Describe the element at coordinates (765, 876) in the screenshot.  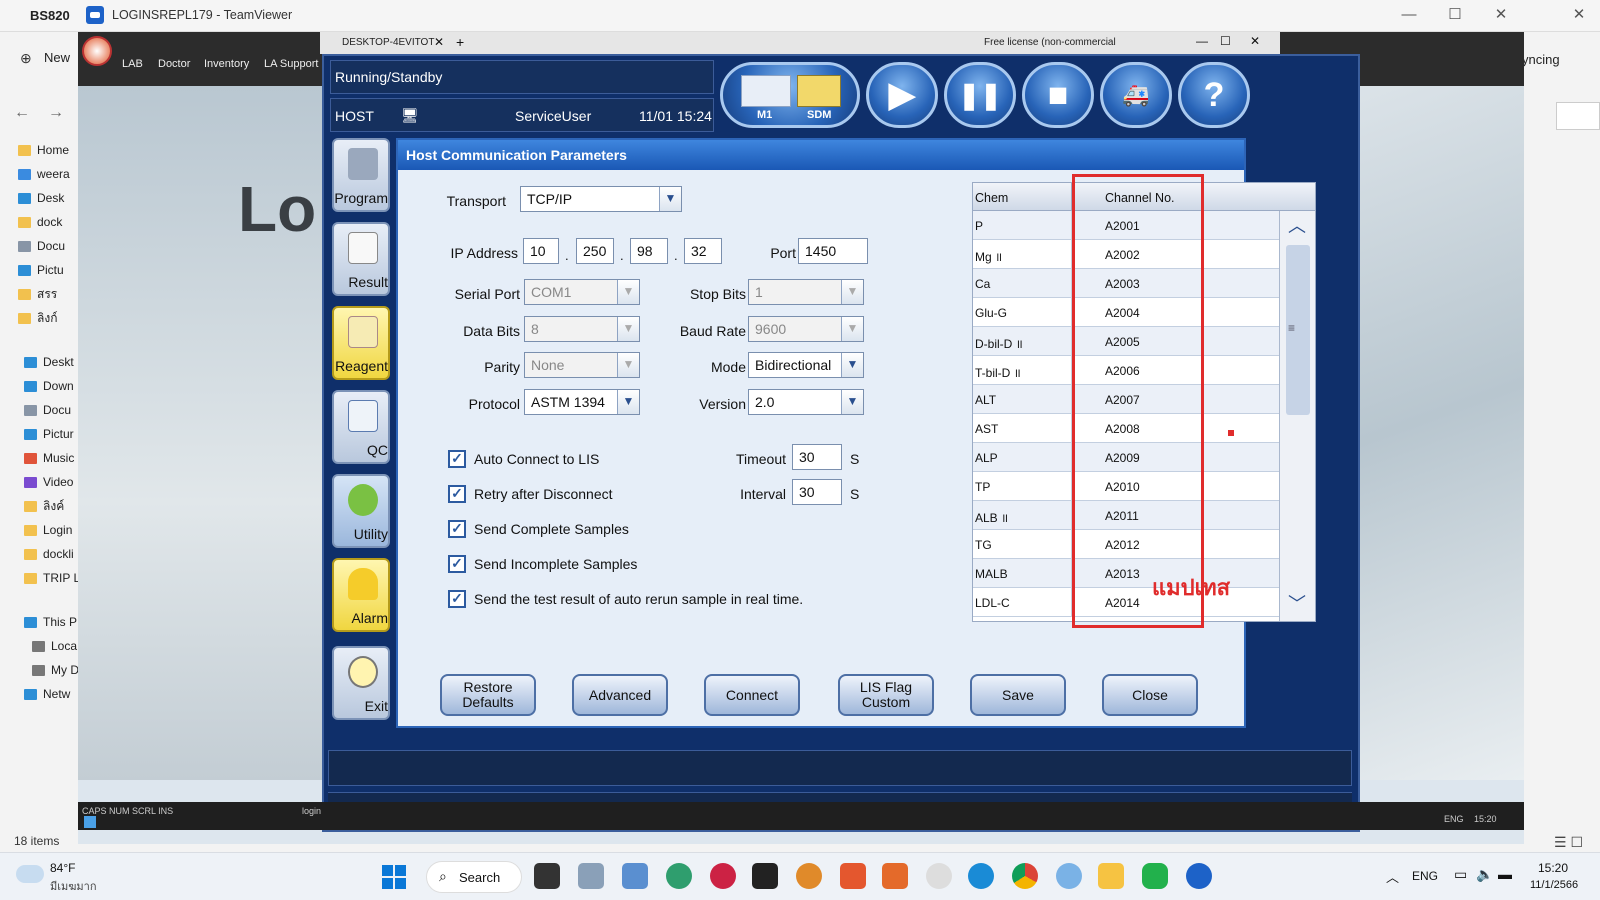
I see `tools-icon` at that location.